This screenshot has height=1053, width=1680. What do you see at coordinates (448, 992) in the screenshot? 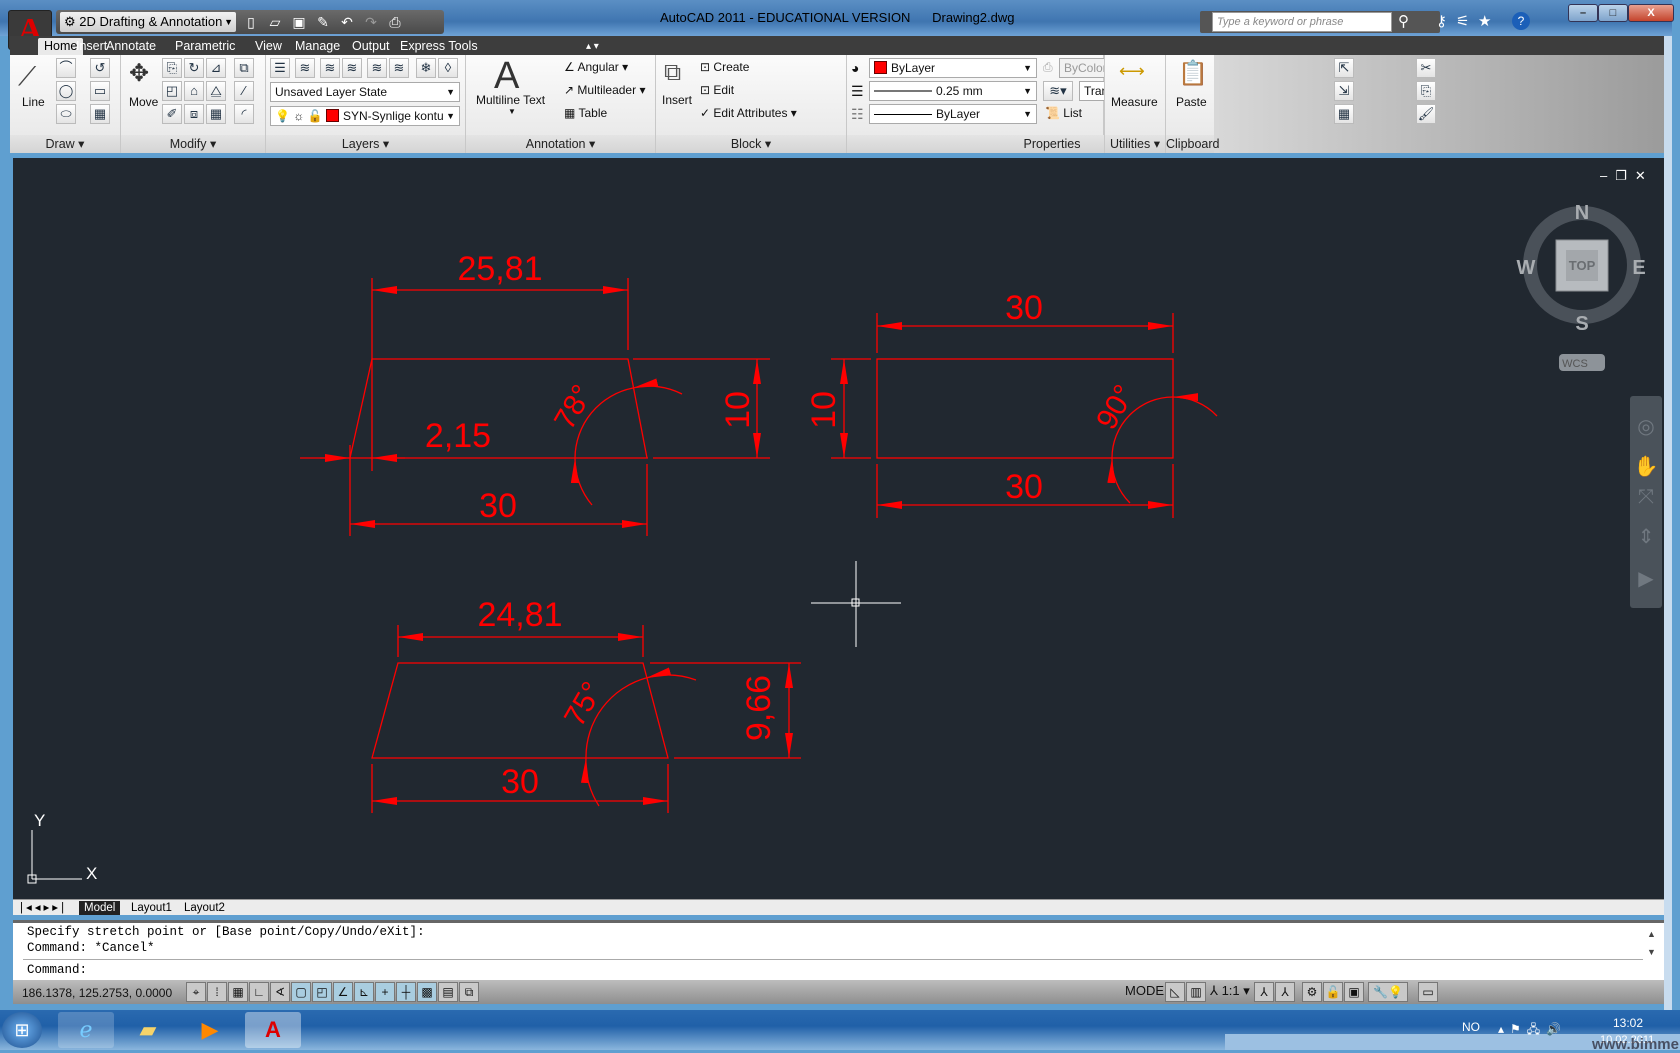
I see `quick-properties-toggle: ▤` at bounding box center [448, 992].